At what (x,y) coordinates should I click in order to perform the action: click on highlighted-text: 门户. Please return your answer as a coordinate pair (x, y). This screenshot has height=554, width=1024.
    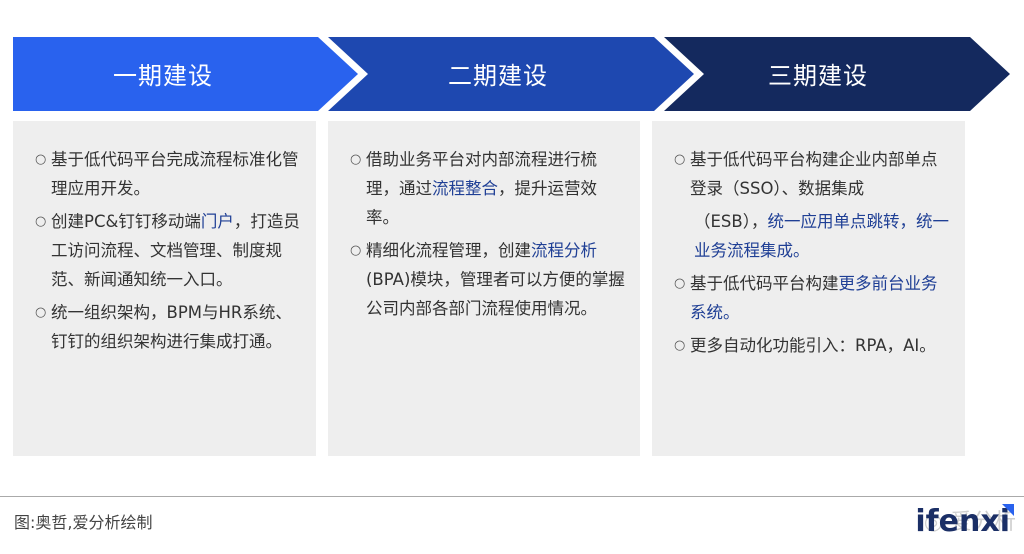
    Looking at the image, I should click on (217, 221).